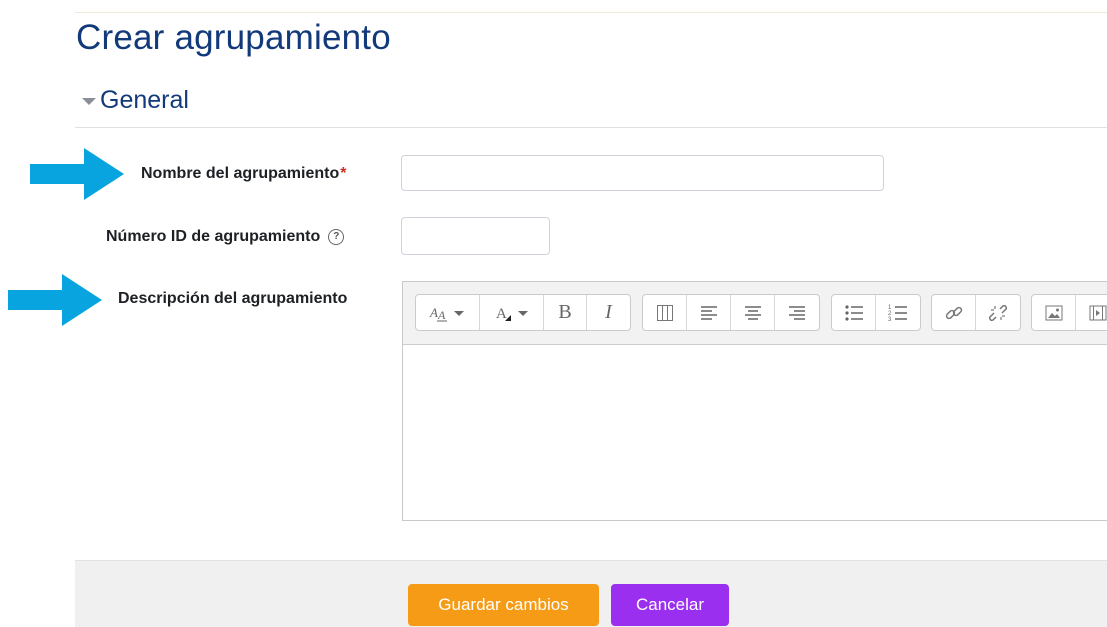  I want to click on bold-icon: B, so click(565, 312).